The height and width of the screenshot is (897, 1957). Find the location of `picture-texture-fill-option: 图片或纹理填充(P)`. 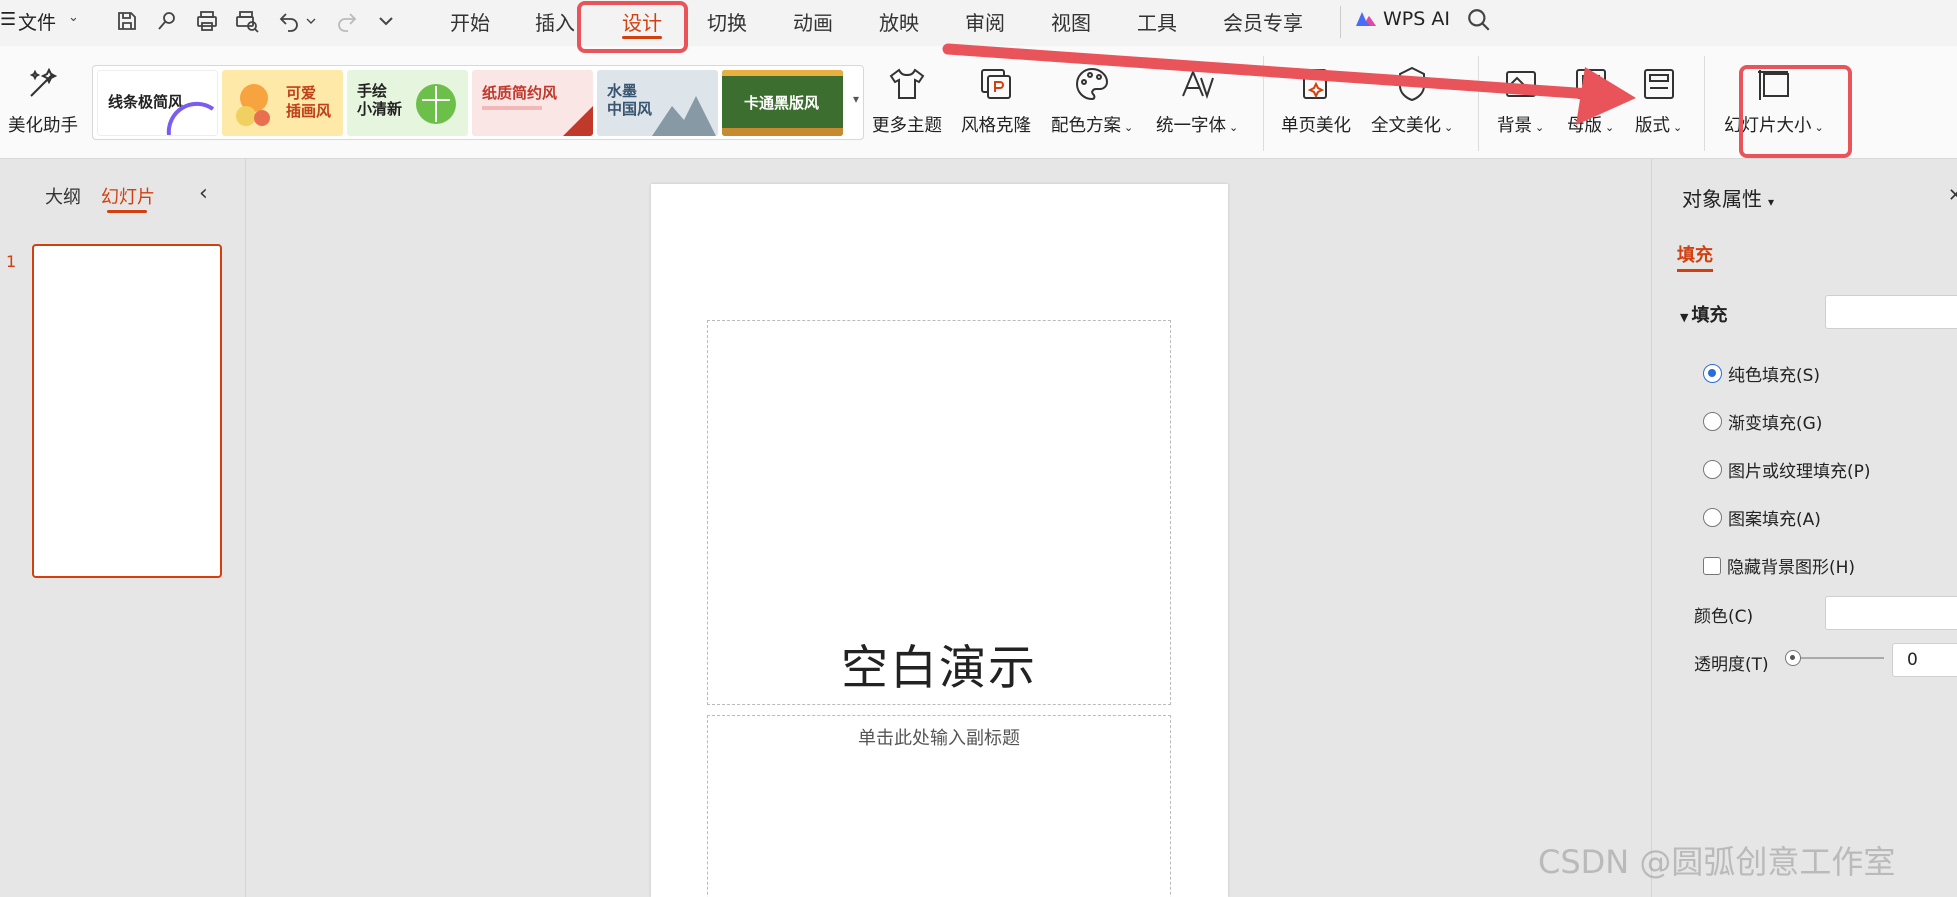

picture-texture-fill-option: 图片或纹理填充(P) is located at coordinates (1787, 469).